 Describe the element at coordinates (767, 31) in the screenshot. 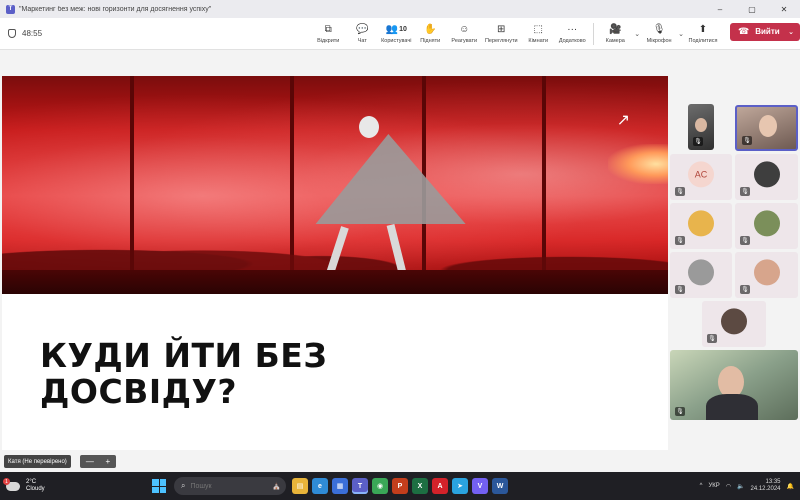

I see `leave-label: Вийти` at that location.